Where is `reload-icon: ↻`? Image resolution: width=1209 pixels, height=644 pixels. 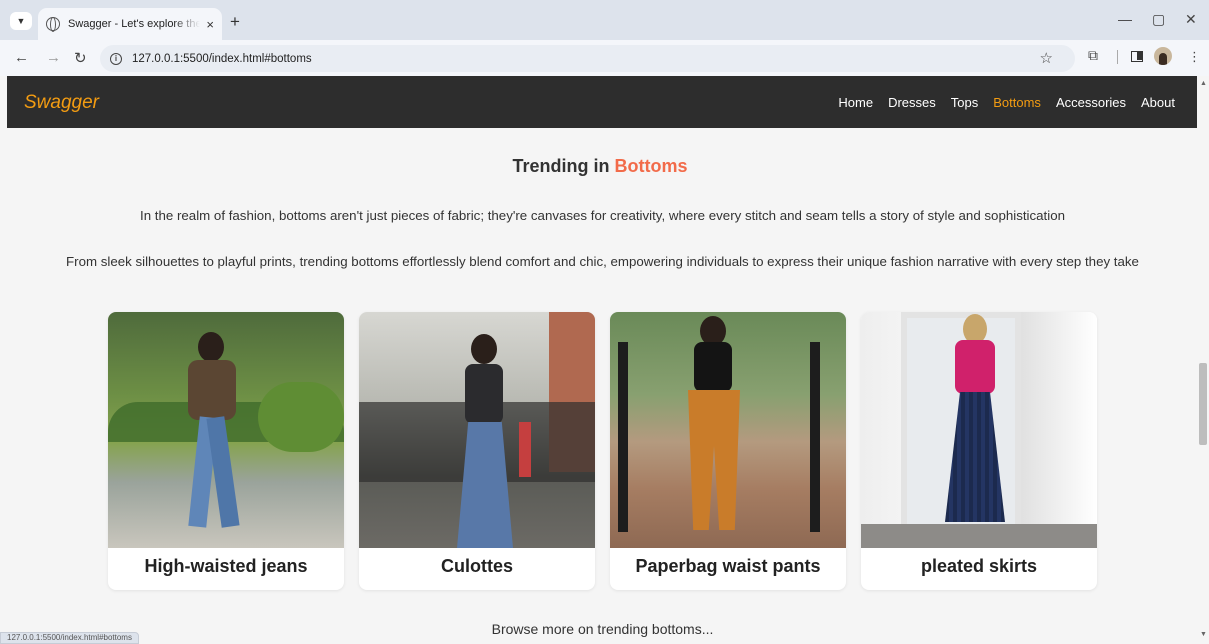
reload-icon: ↻ is located at coordinates (80, 58).